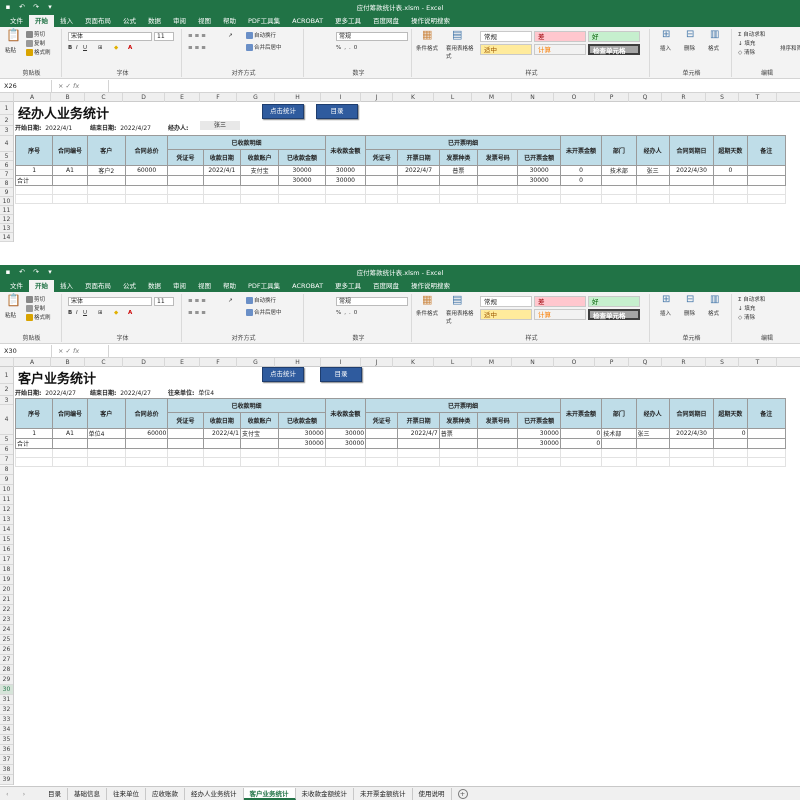 This screenshot has width=800, height=800. Describe the element at coordinates (418, 433) in the screenshot. I see `cell-inv_date: 2022/4/7` at that location.